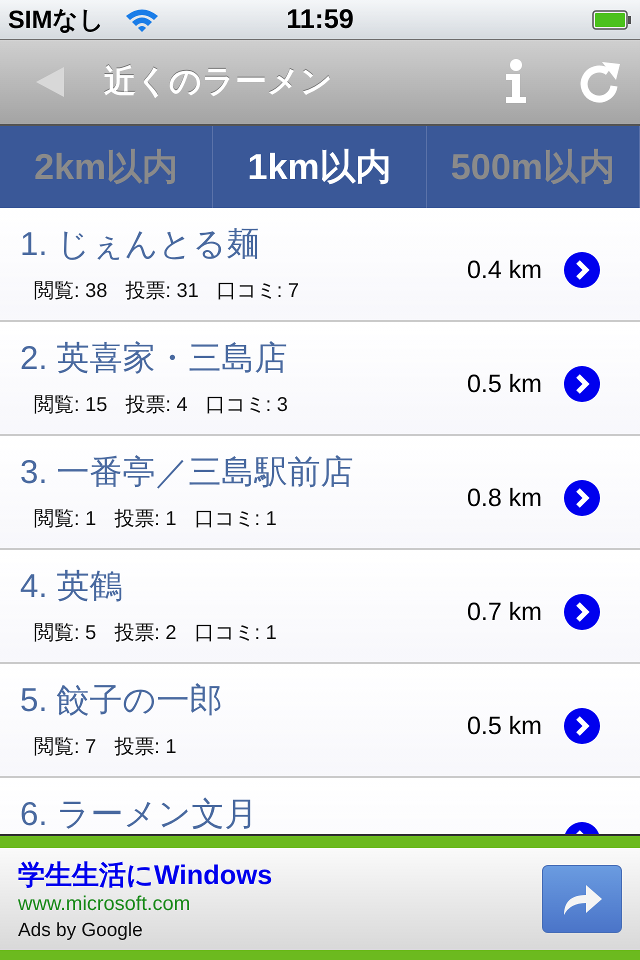 This screenshot has height=960, width=640. Describe the element at coordinates (65, 747) in the screenshot. I see `stat-label: 閲覧: 7` at that location.